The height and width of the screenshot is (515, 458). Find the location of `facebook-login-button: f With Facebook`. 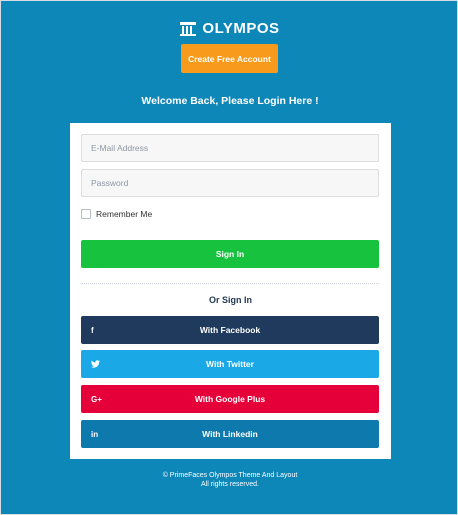

facebook-login-button: f With Facebook is located at coordinates (230, 330).